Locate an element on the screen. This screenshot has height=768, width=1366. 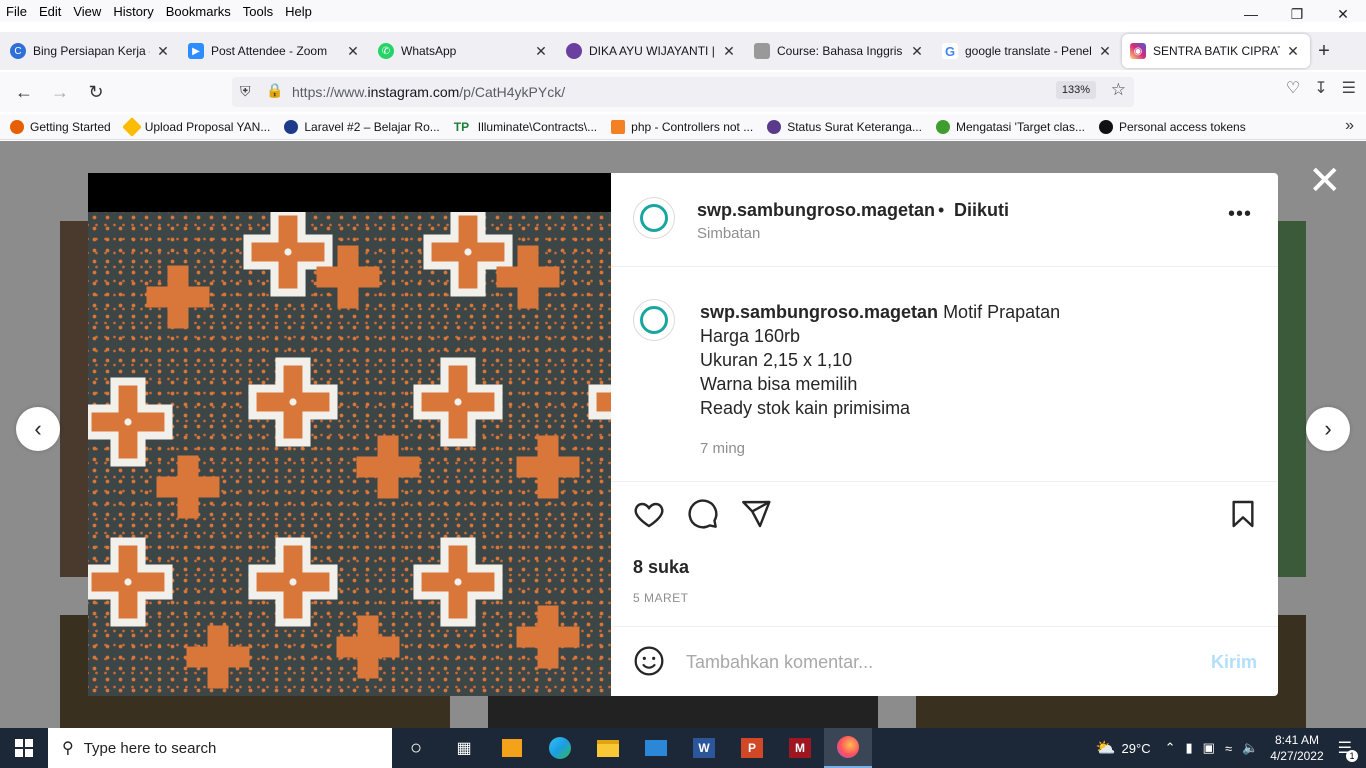
save-bookmark-icon is located at coordinates (1243, 514).